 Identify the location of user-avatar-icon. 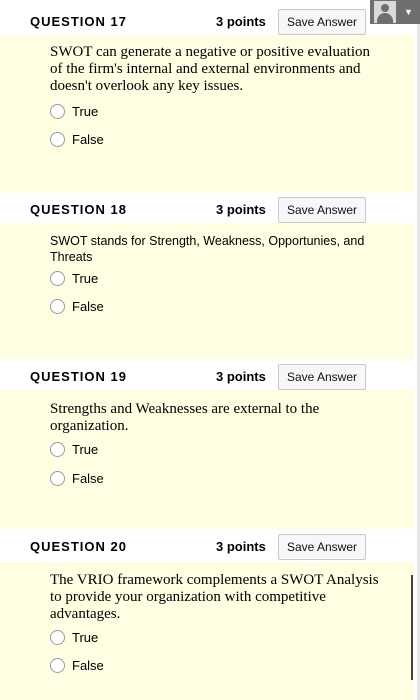
(385, 12).